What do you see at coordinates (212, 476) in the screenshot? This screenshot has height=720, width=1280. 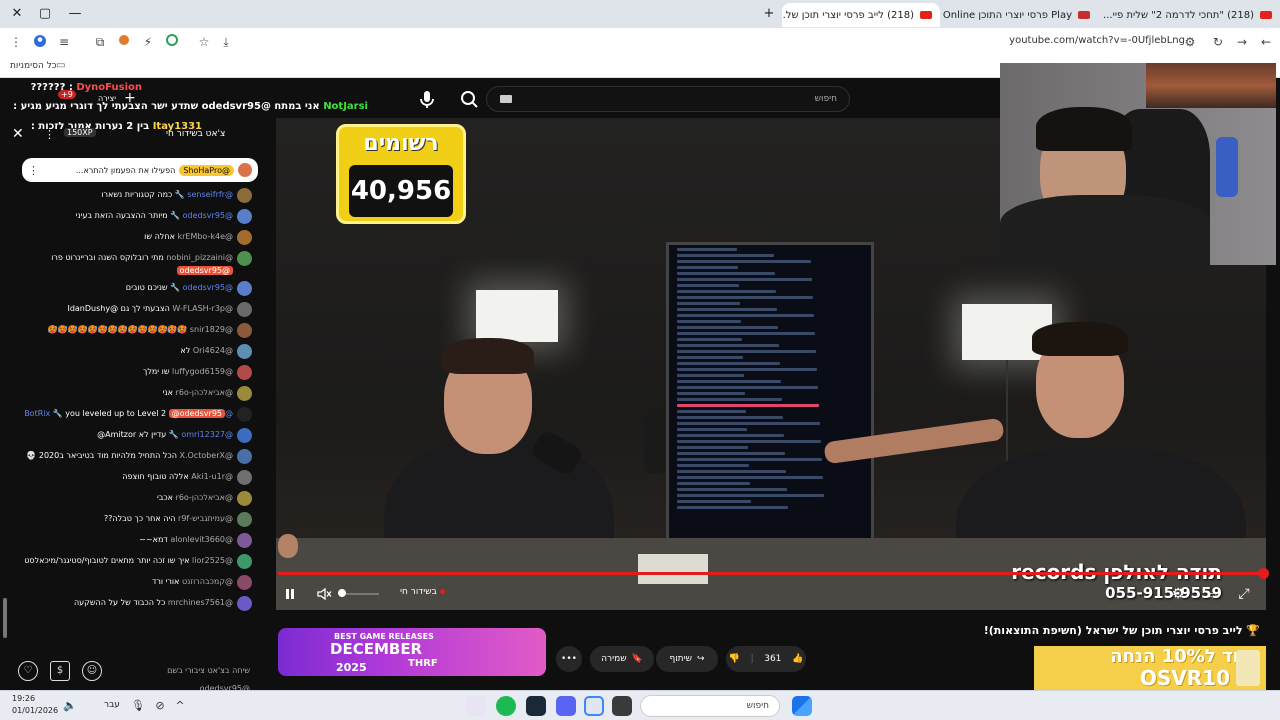 I see `chat-author: @Aki1-u1r` at bounding box center [212, 476].